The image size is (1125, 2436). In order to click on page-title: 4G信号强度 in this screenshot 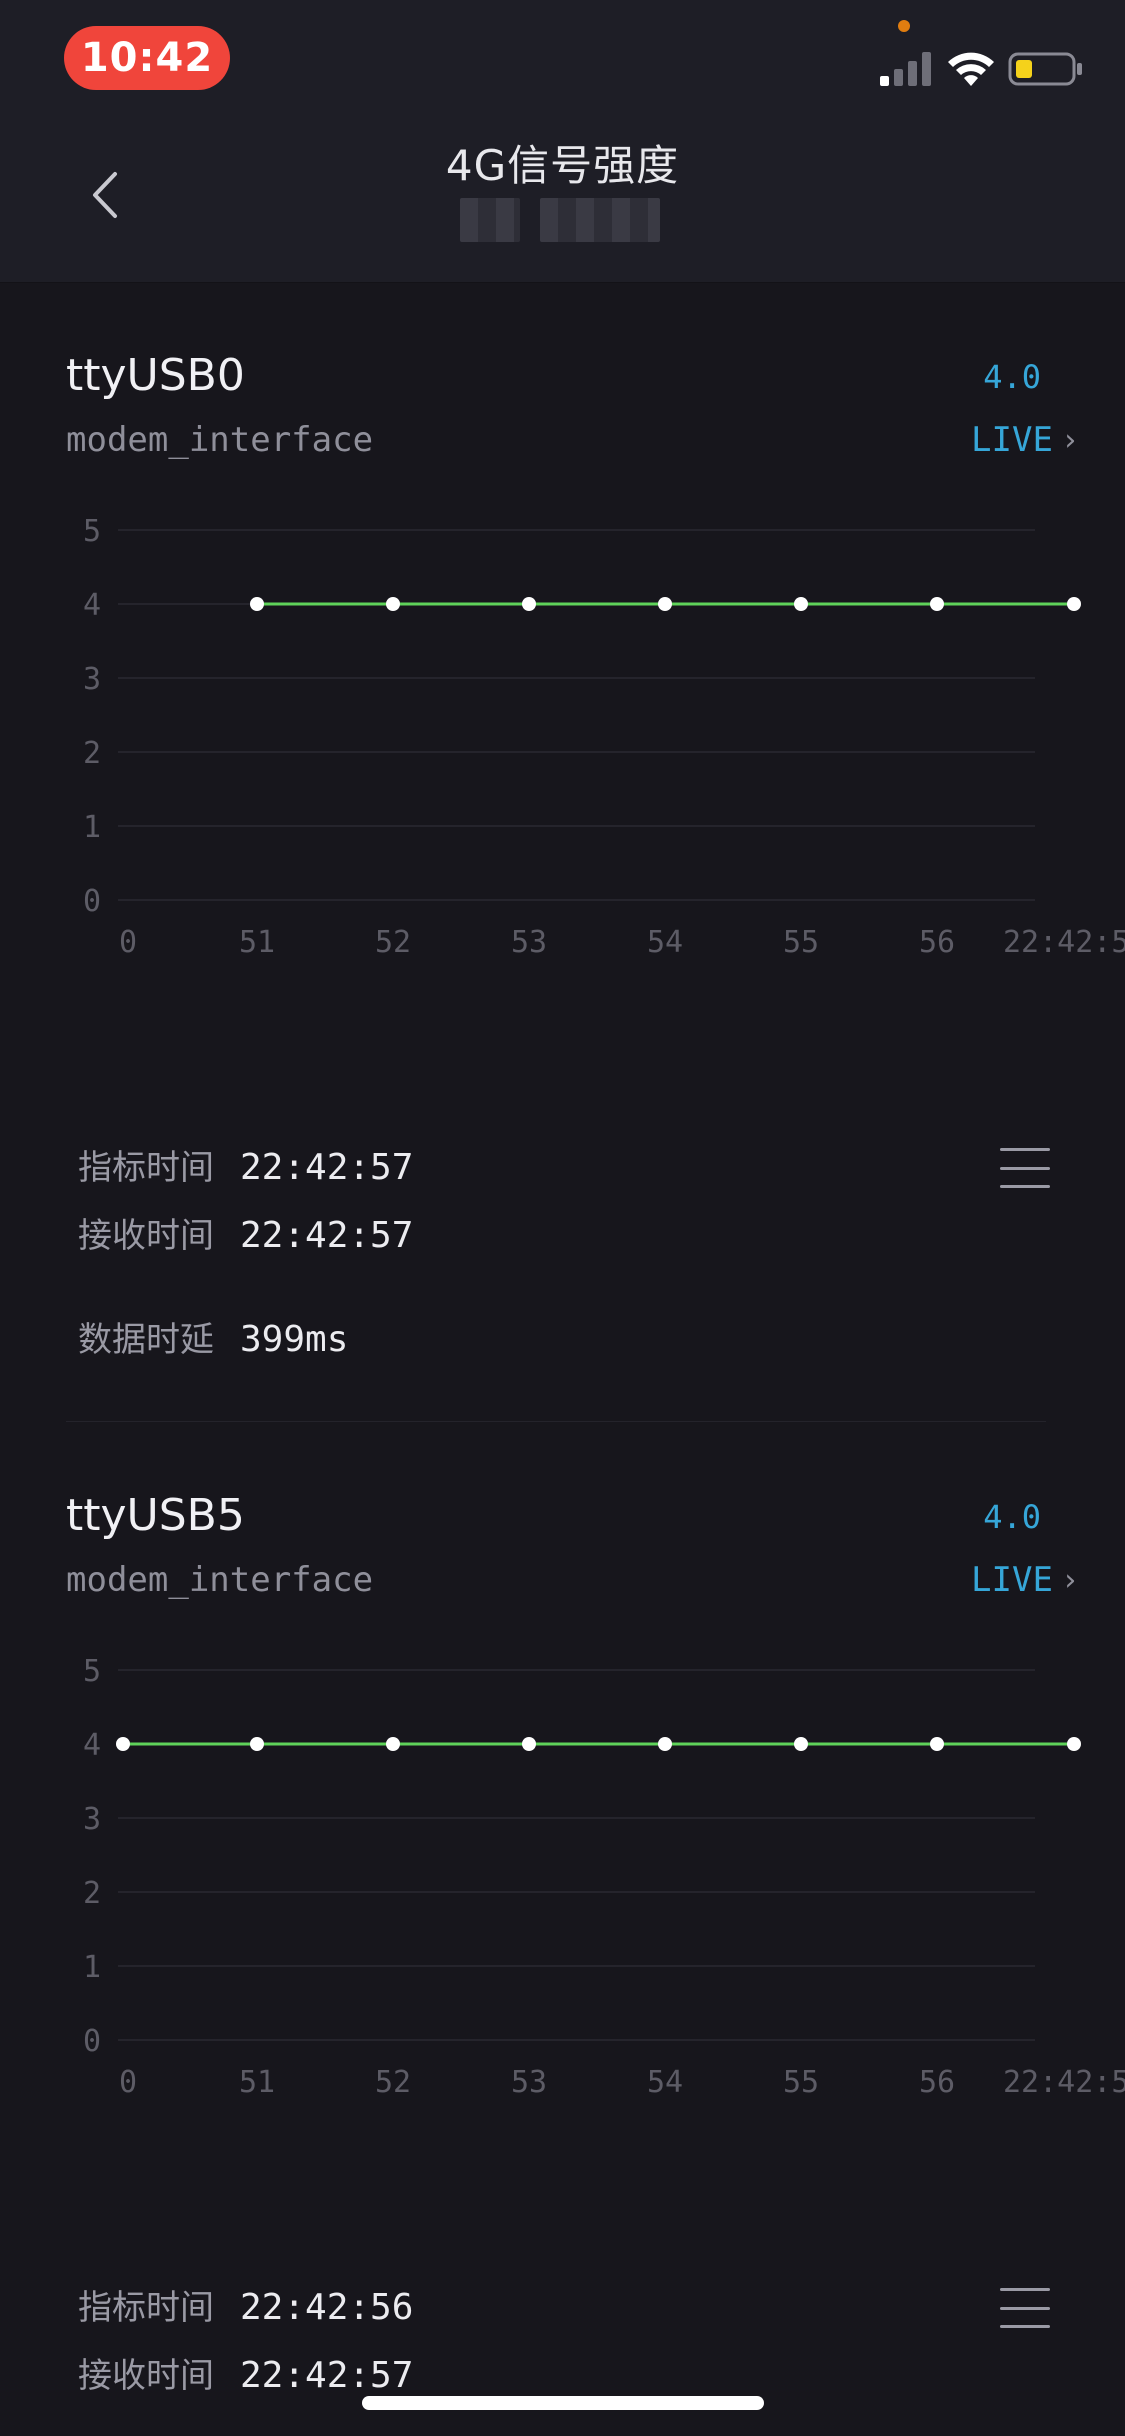, I will do `click(562, 165)`.